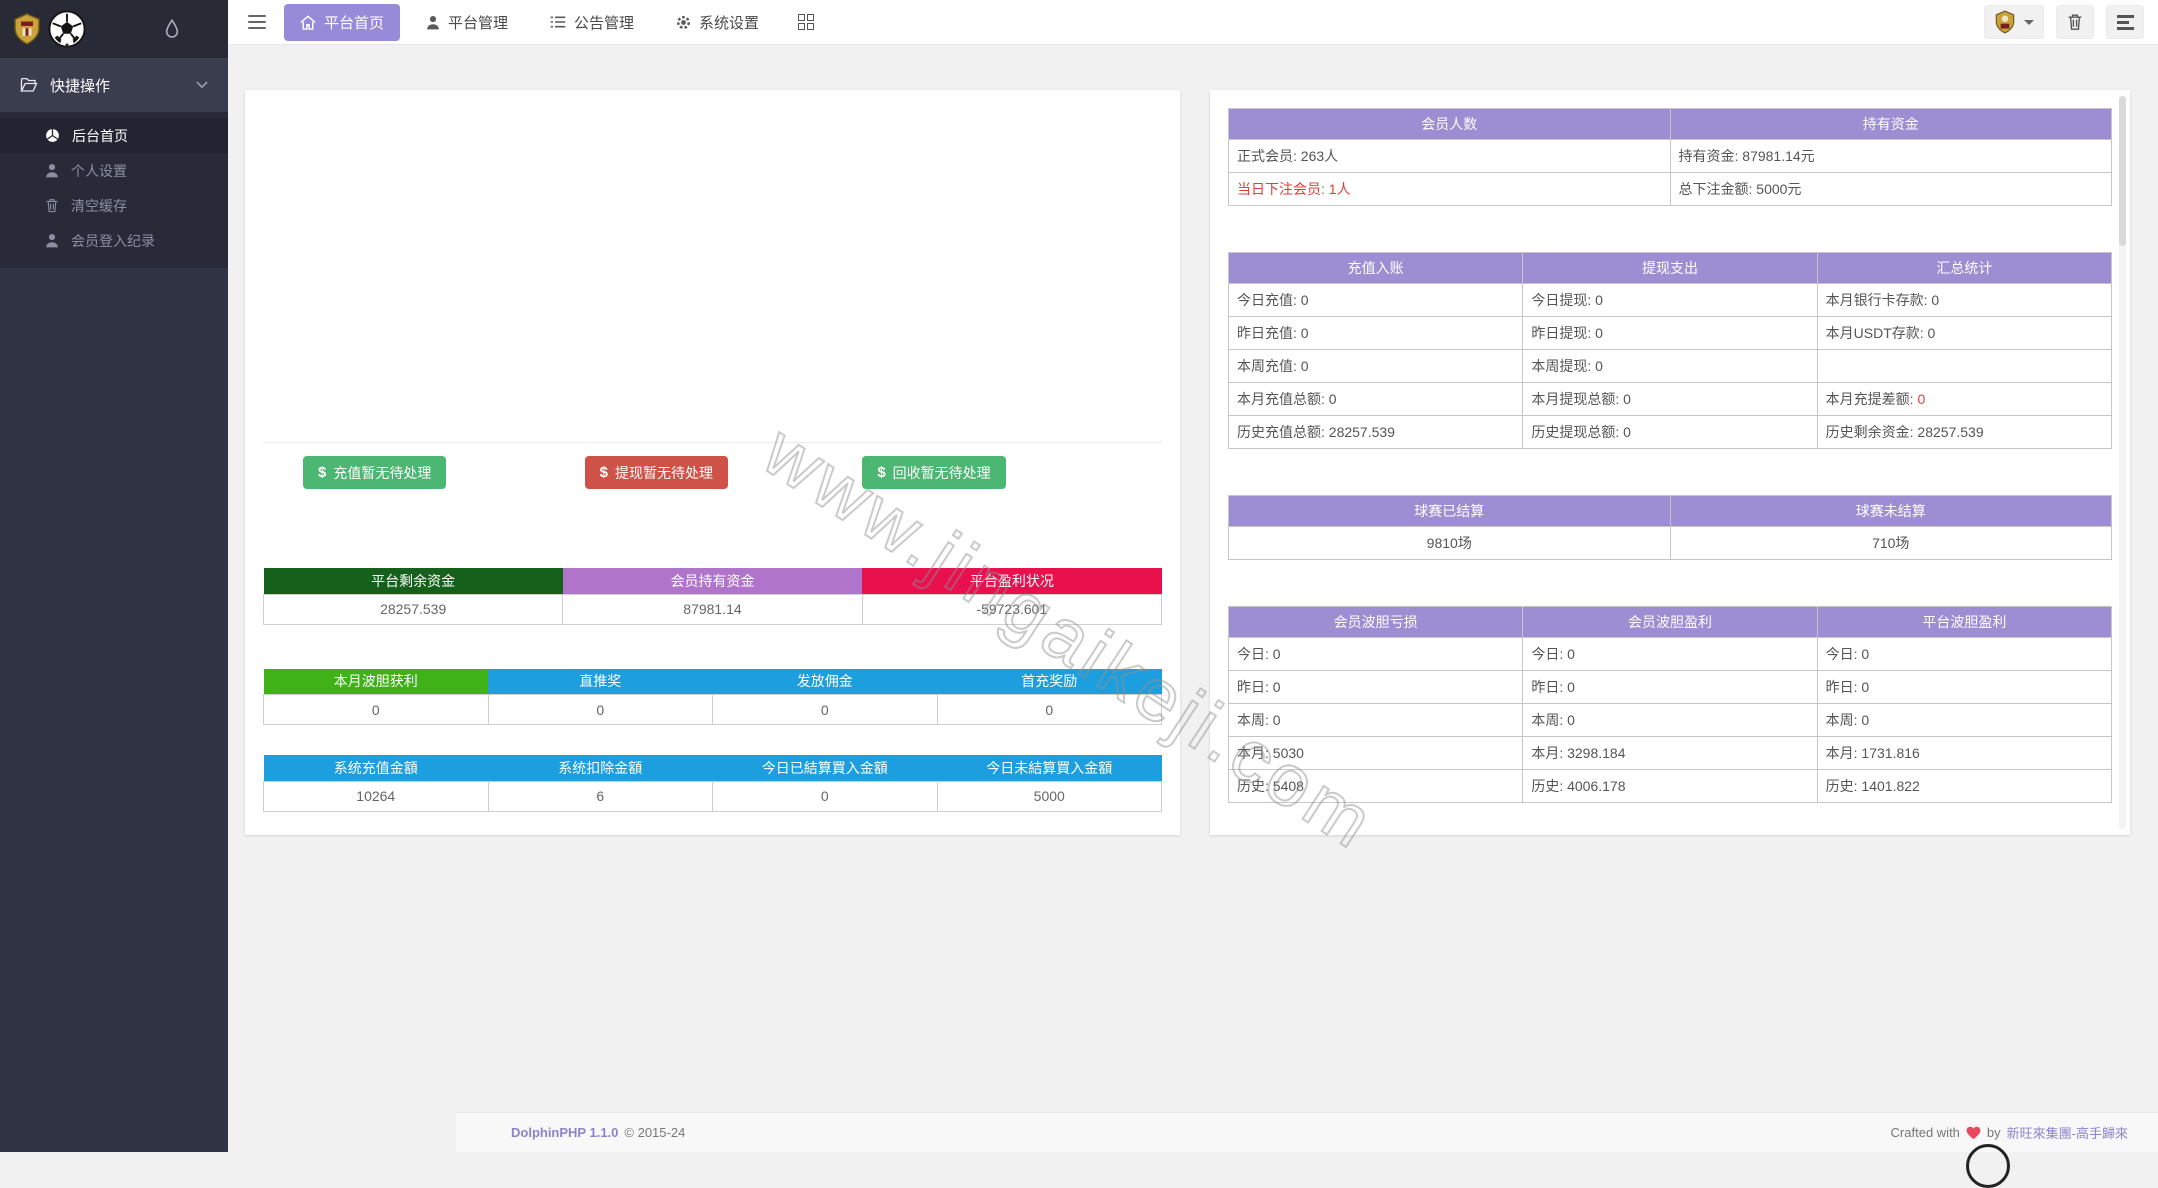  I want to click on sidebar-item-clear-cache: 清空缓存, so click(114, 205).